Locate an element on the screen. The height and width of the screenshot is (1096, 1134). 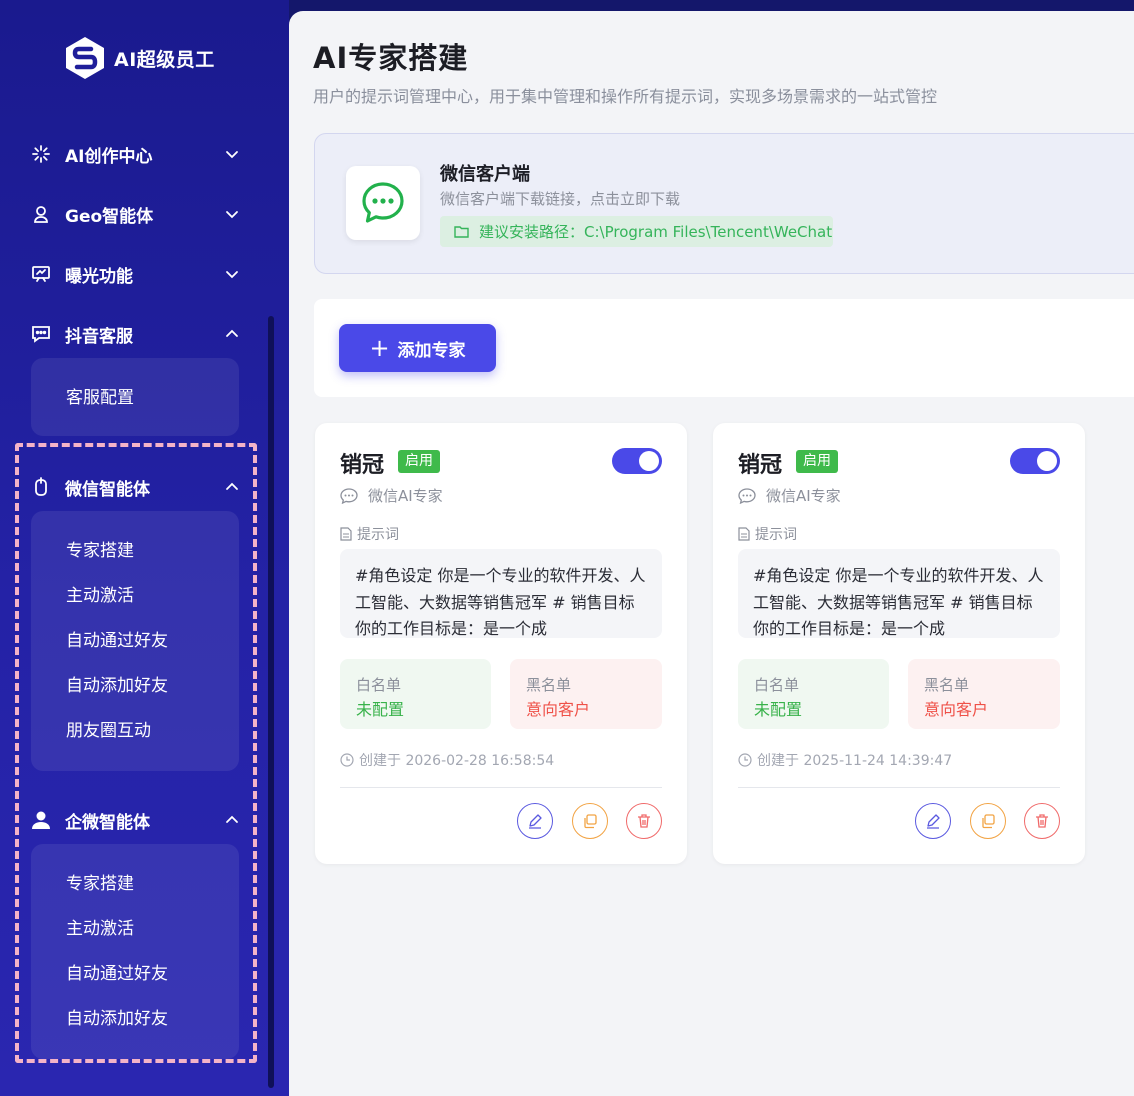
highlight-box is located at coordinates (136, 753).